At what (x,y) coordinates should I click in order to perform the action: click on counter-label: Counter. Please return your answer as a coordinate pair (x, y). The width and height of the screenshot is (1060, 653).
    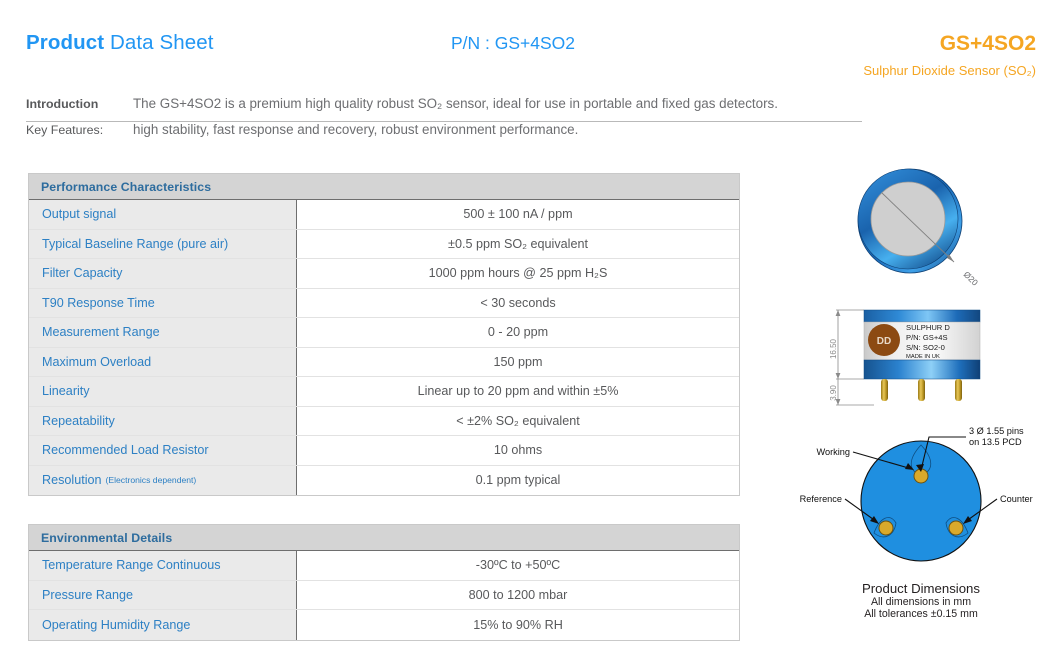
    Looking at the image, I should click on (1016, 499).